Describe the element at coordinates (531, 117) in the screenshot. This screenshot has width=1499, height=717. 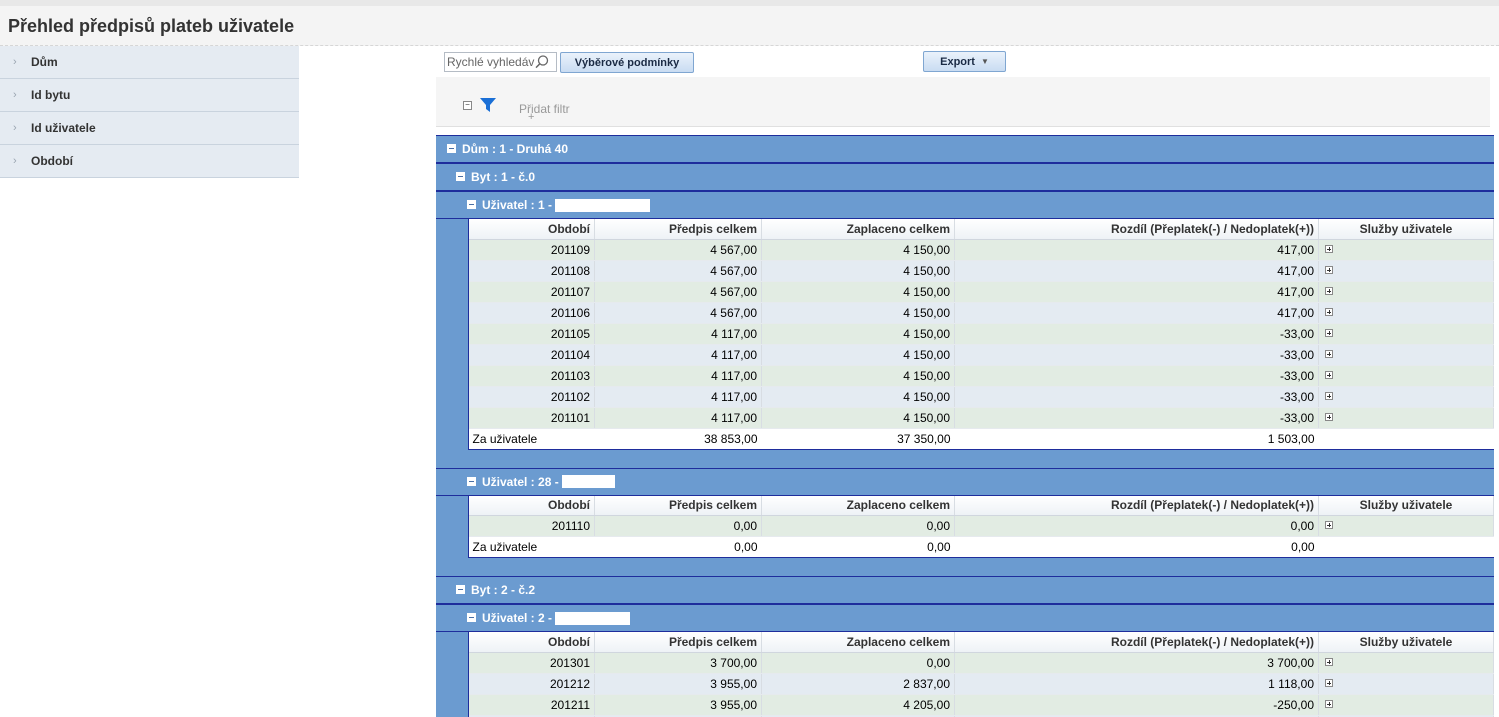
I see `plus-icon: +` at that location.